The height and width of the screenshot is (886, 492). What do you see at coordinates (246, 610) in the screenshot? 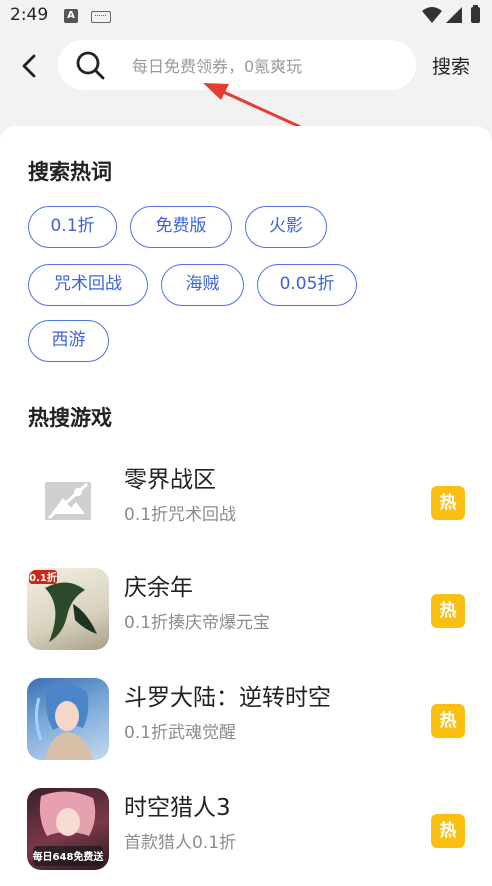
I see `game-item-qingyunian: 0.1折 庆余年 0.1折揍庆帝爆元宝 热` at bounding box center [246, 610].